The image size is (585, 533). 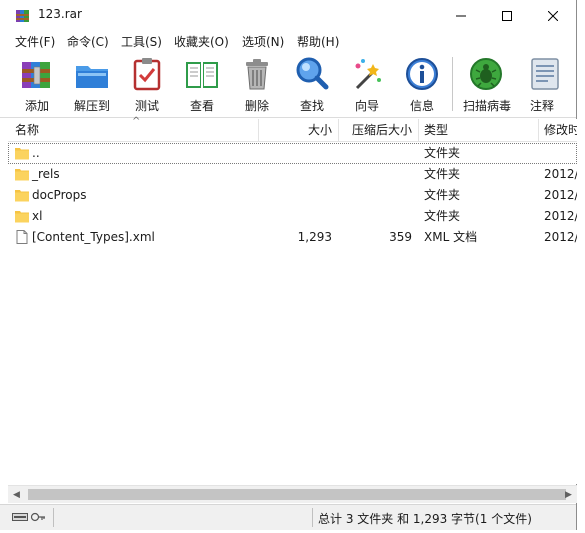 What do you see at coordinates (425, 519) in the screenshot?
I see `status-summary: 总计 3 文件夹 和 1,293 字节(1 个文件)` at bounding box center [425, 519].